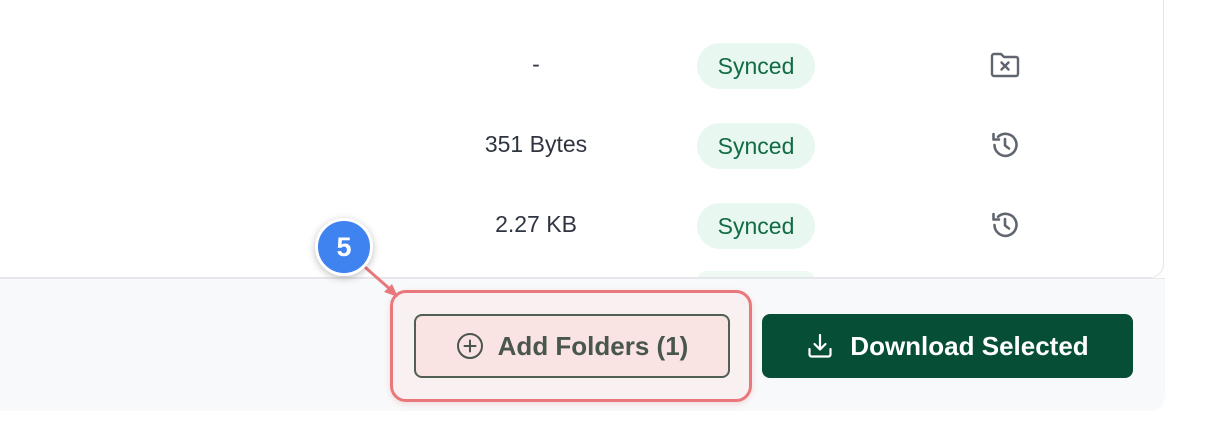  I want to click on download-selected-button: Download Selected, so click(947, 346).